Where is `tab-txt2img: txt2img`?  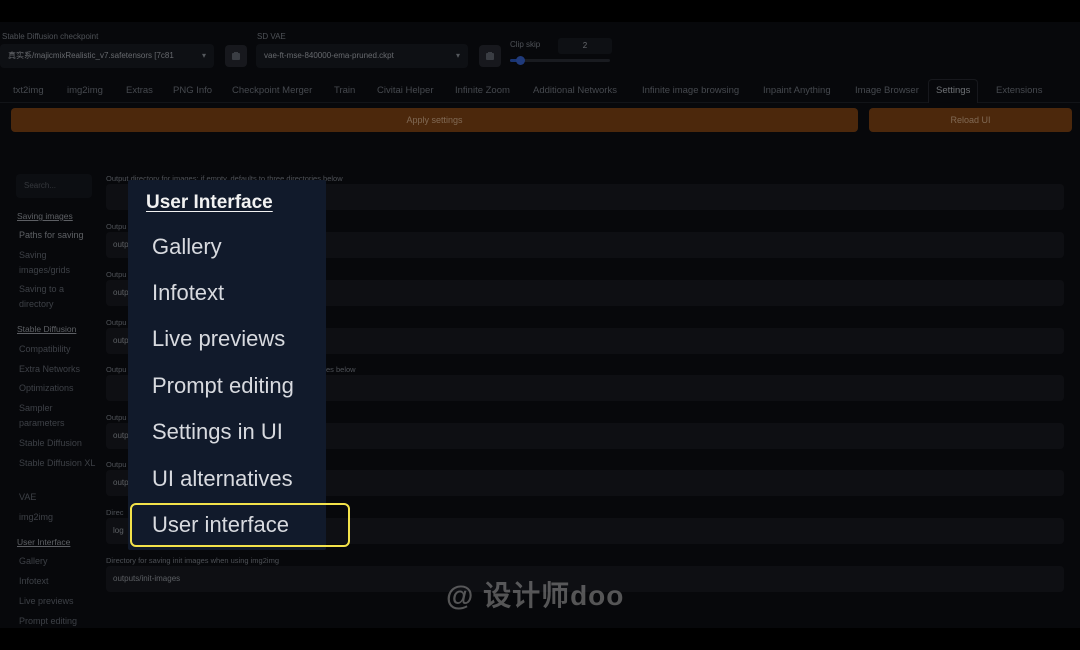
tab-txt2img: txt2img is located at coordinates (28, 91).